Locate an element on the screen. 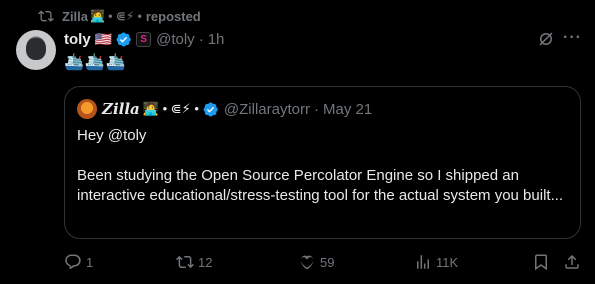 Image resolution: width=595 pixels, height=284 pixels. repost-button: 12 is located at coordinates (194, 262).